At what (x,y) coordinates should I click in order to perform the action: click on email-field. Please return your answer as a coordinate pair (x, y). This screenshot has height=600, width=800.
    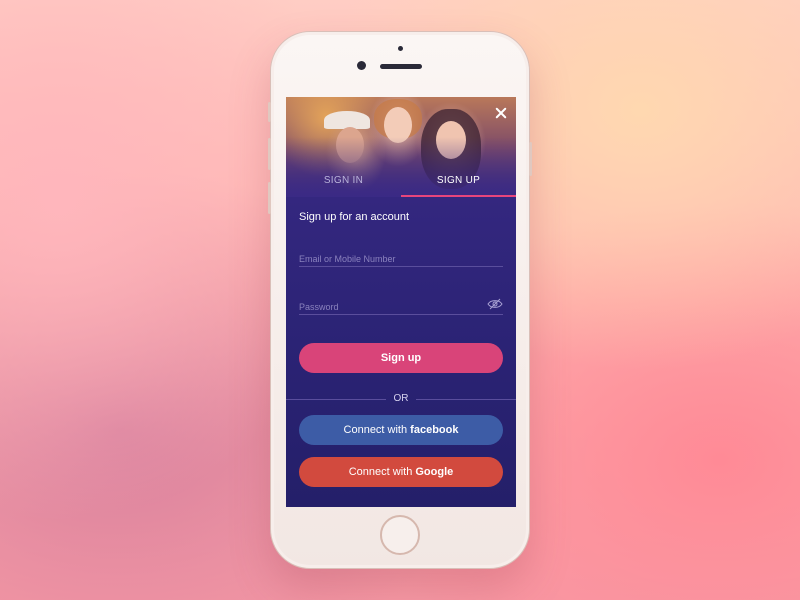
    Looking at the image, I should click on (389, 259).